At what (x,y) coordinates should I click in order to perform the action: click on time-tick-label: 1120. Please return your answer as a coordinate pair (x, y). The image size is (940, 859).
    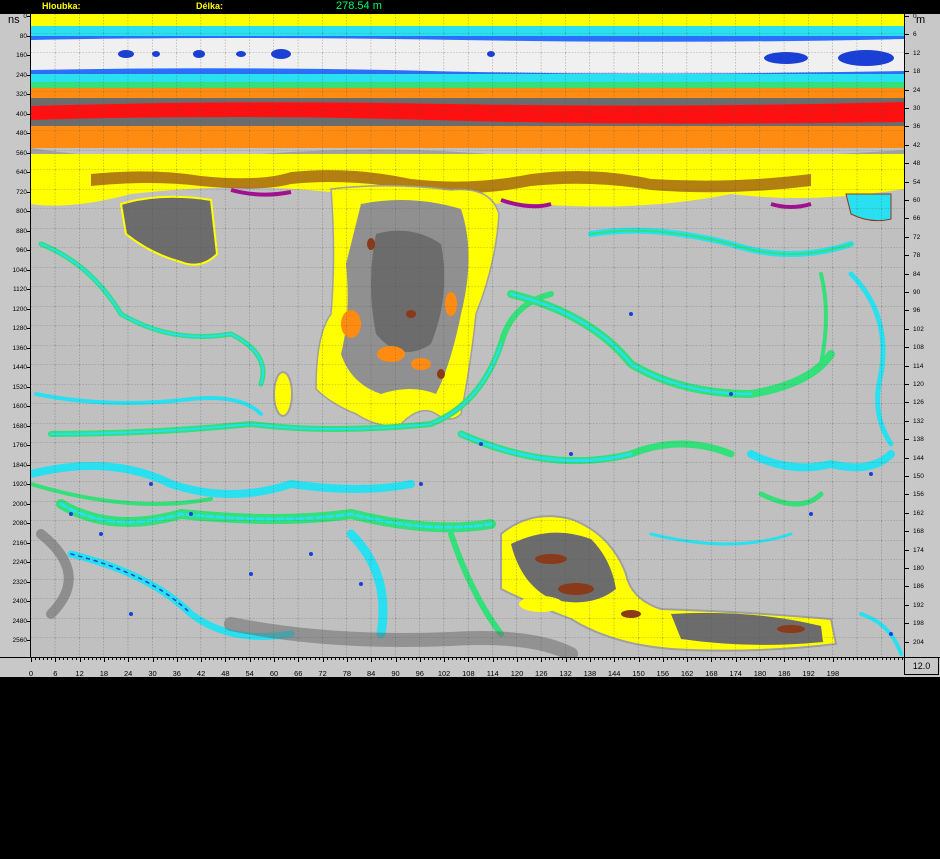
    Looking at the image, I should click on (20, 289).